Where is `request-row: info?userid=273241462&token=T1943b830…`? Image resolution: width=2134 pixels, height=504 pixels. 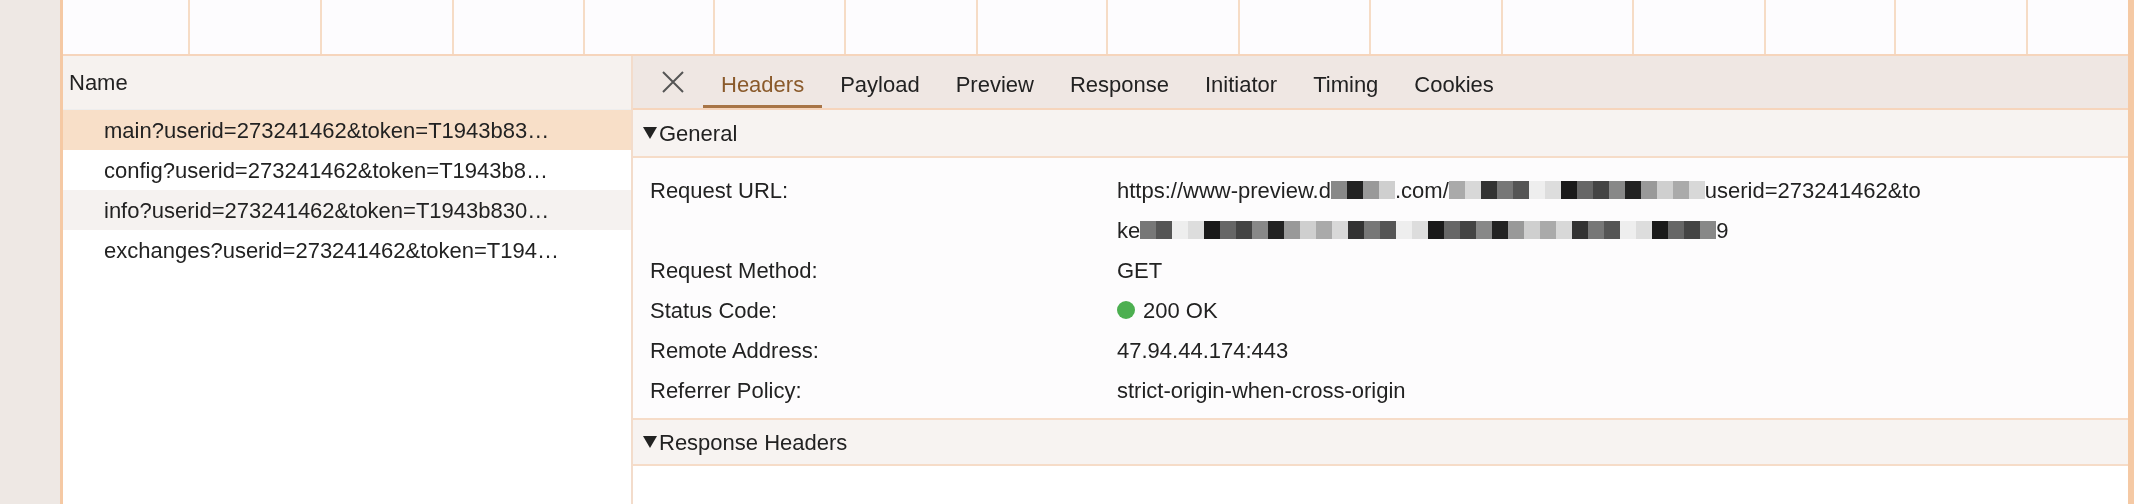 request-row: info?userid=273241462&token=T1943b830… is located at coordinates (347, 210).